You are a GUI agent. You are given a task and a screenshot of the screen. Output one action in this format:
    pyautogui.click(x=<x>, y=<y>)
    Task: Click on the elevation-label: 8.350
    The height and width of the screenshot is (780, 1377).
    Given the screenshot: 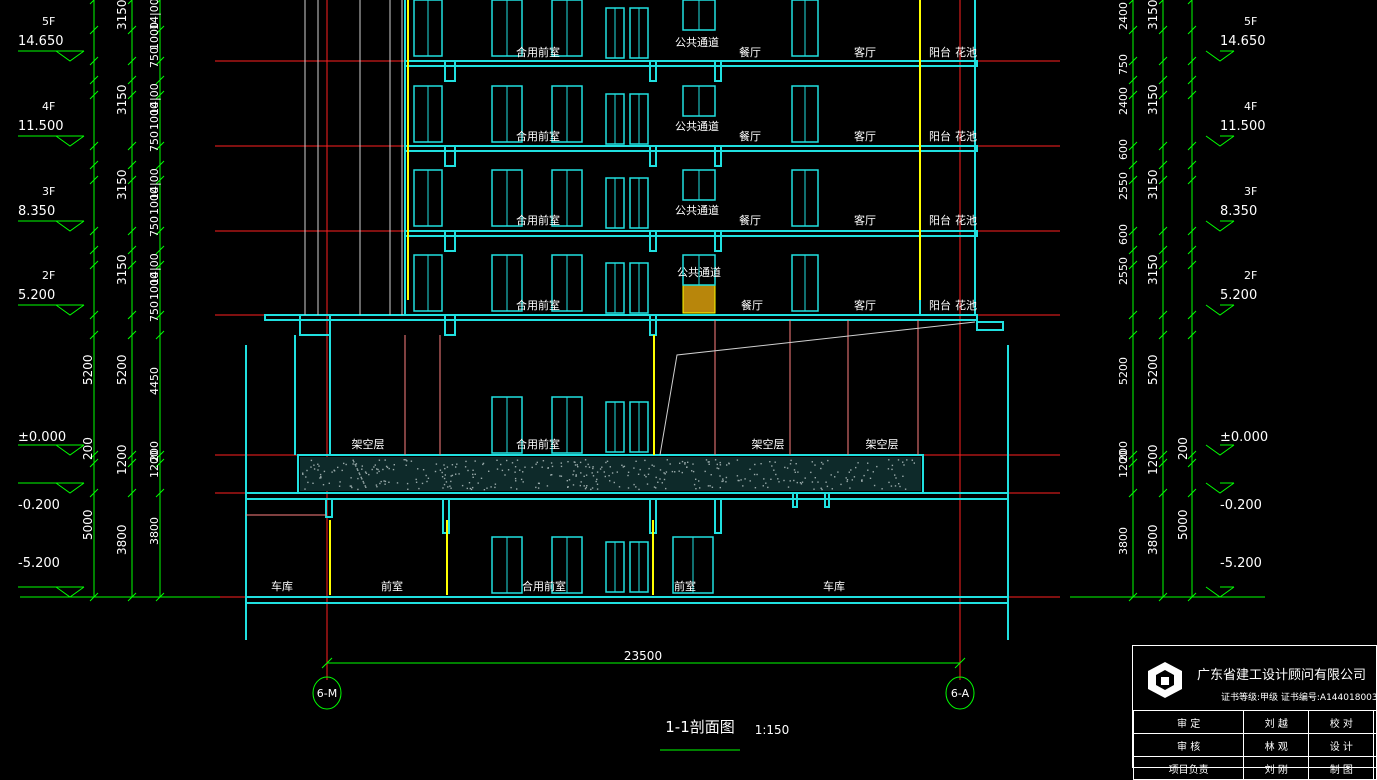 What is the action you would take?
    pyautogui.click(x=36, y=211)
    